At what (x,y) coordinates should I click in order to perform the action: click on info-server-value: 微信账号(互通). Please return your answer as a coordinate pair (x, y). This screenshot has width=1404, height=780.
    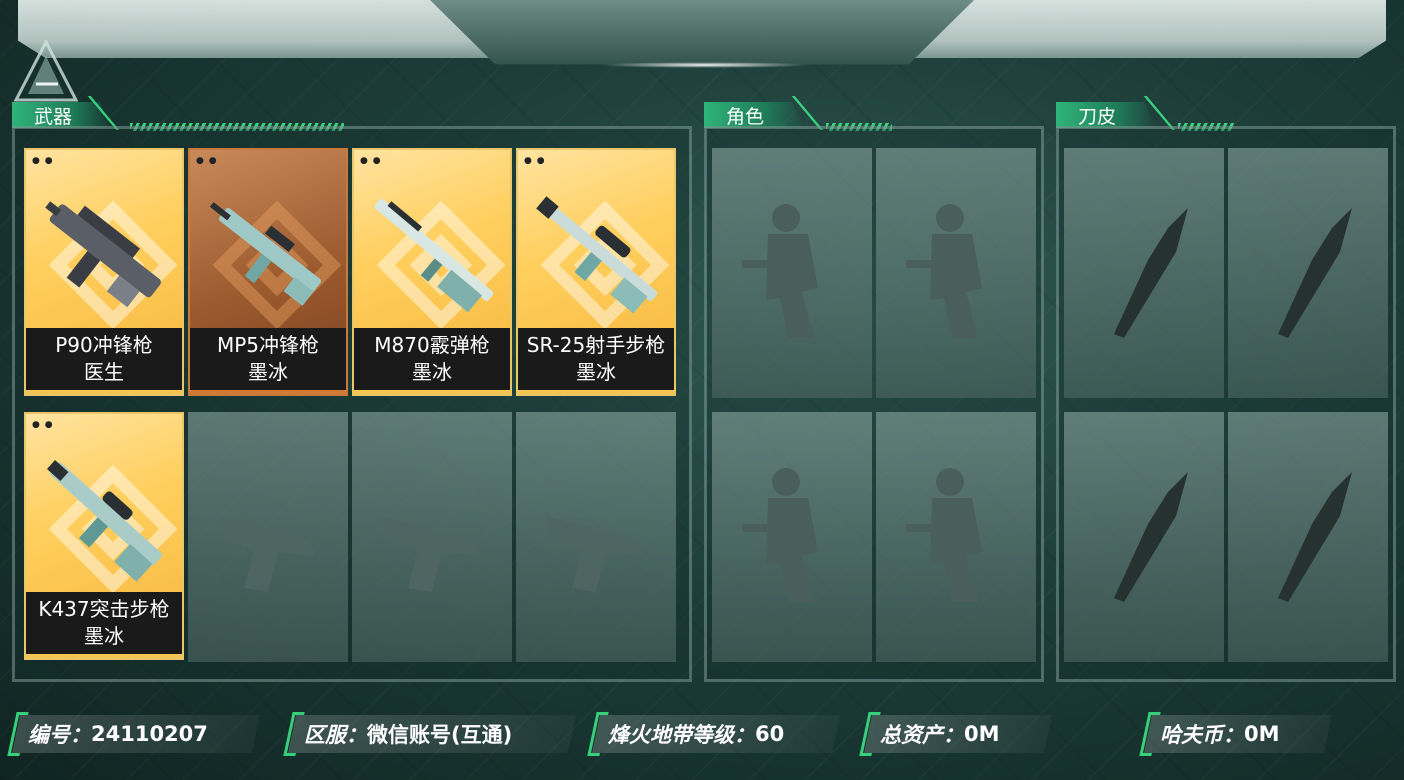
    Looking at the image, I should click on (440, 735).